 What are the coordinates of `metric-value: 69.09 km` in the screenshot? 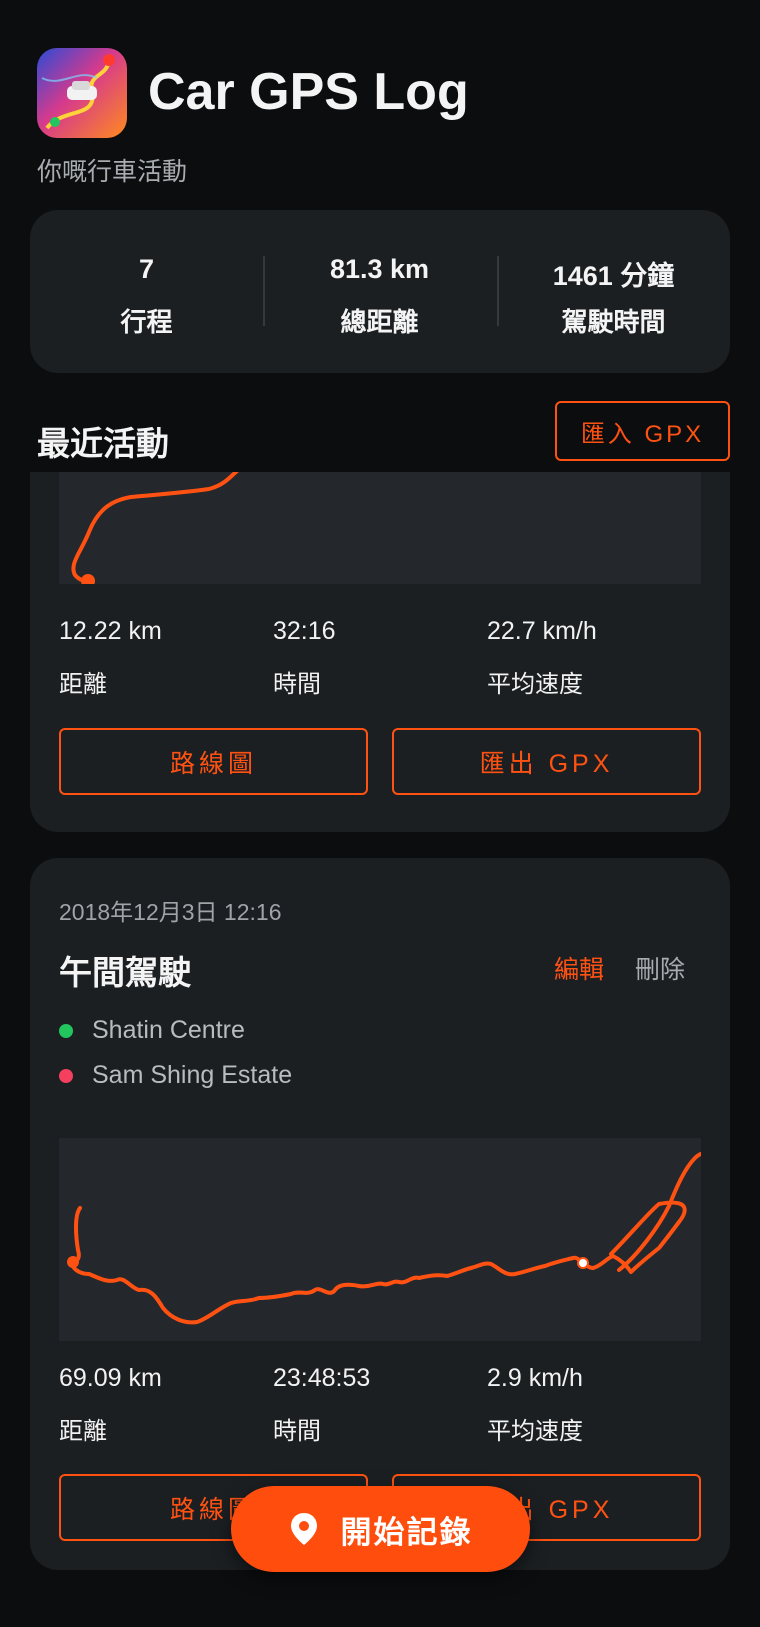 It's located at (110, 1378).